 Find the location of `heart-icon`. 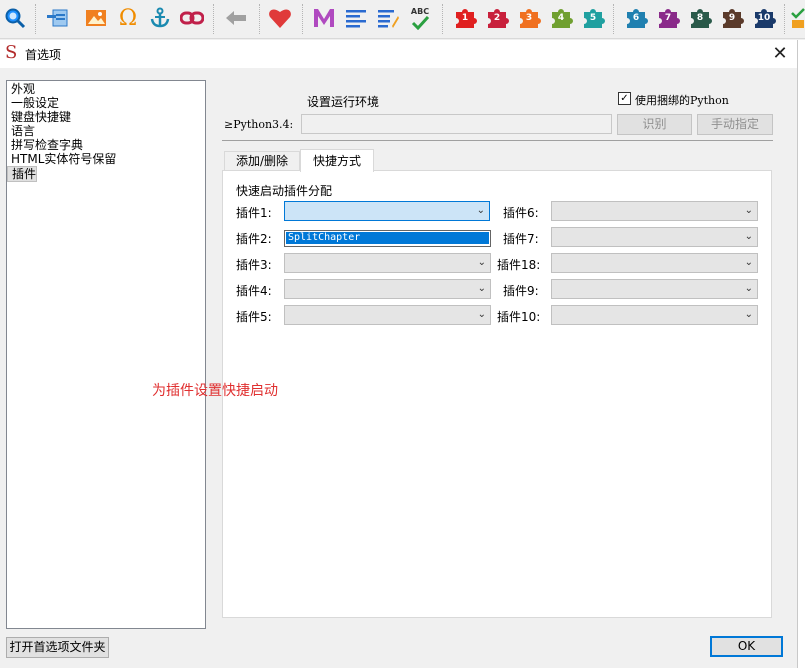

heart-icon is located at coordinates (280, 18).